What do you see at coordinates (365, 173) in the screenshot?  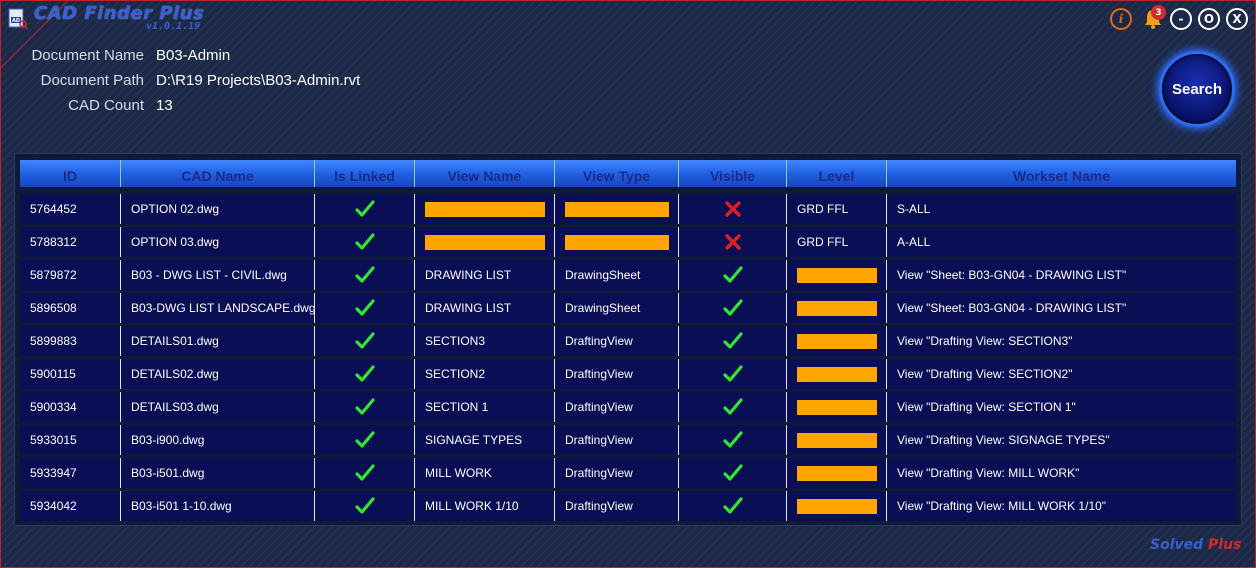 I see `column-header-is-linked: Is Linked` at bounding box center [365, 173].